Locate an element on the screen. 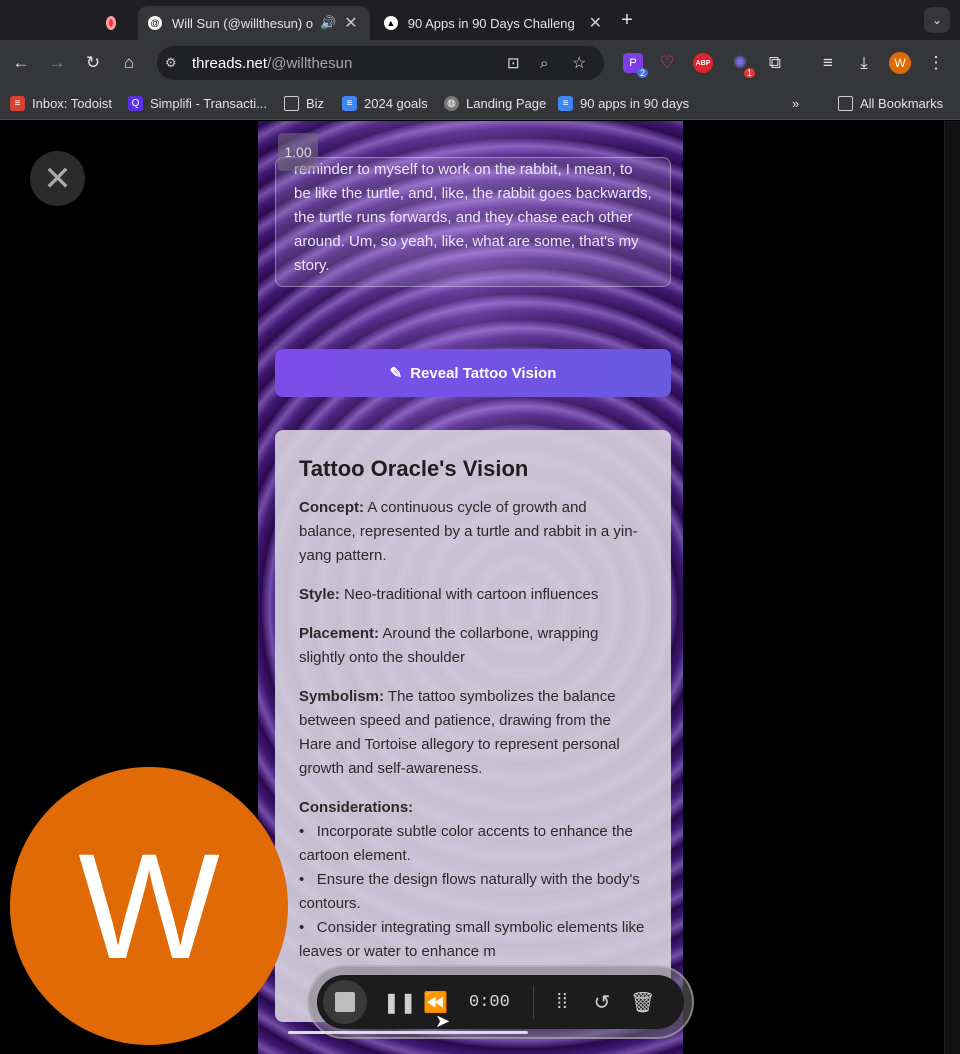  video-progress-bar is located at coordinates (408, 1032).